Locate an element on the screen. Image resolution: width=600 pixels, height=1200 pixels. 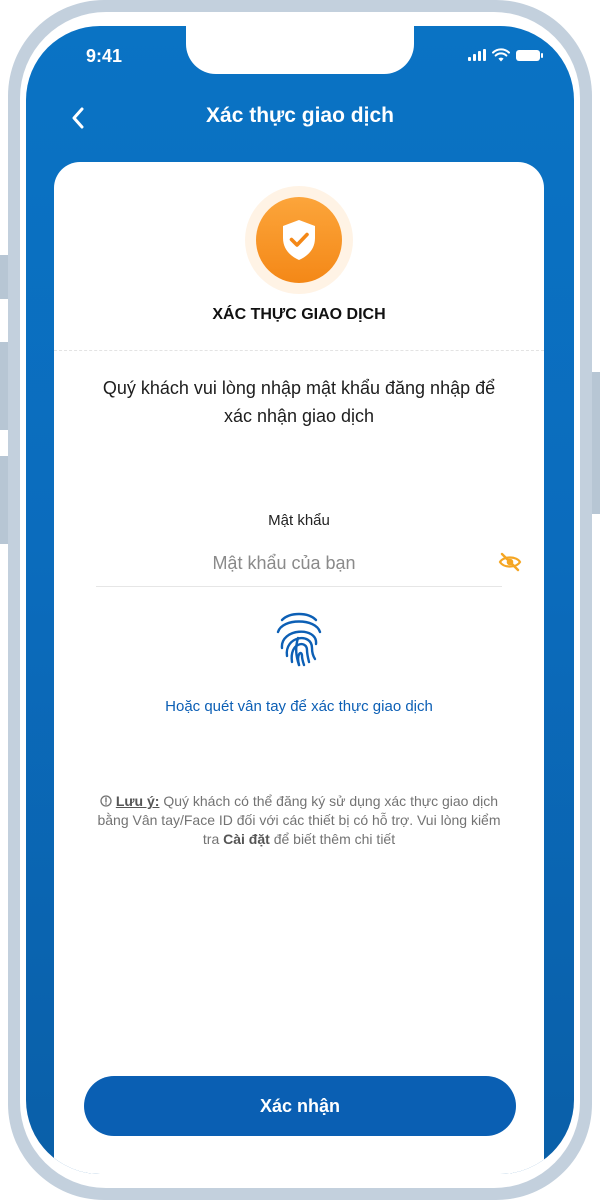
note-text-part2: để biết thêm chi tiết is located at coordinates (334, 839).